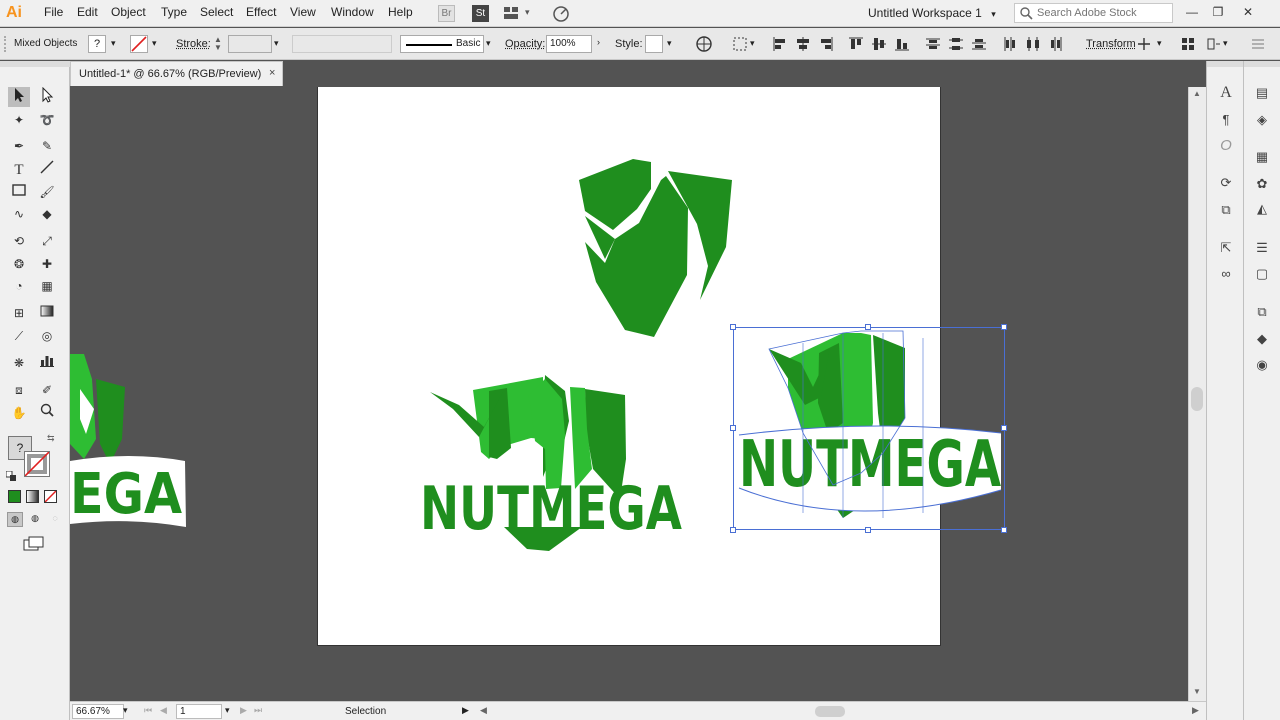  Describe the element at coordinates (47, 413) in the screenshot. I see `zoom-tool-icon` at that location.